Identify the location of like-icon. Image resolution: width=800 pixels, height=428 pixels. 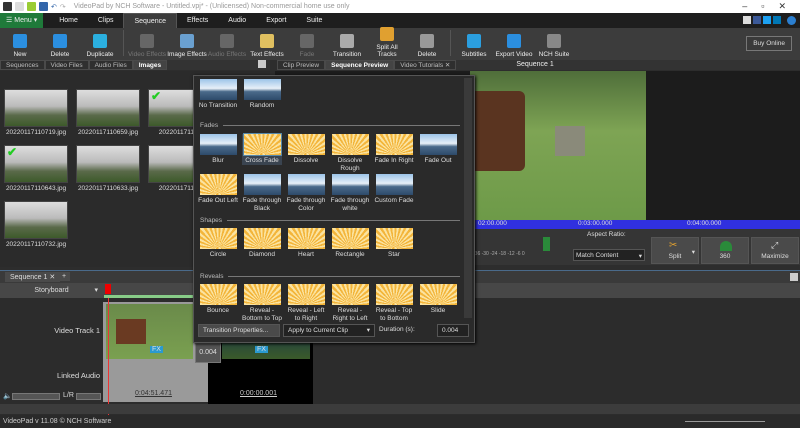
(747, 20).